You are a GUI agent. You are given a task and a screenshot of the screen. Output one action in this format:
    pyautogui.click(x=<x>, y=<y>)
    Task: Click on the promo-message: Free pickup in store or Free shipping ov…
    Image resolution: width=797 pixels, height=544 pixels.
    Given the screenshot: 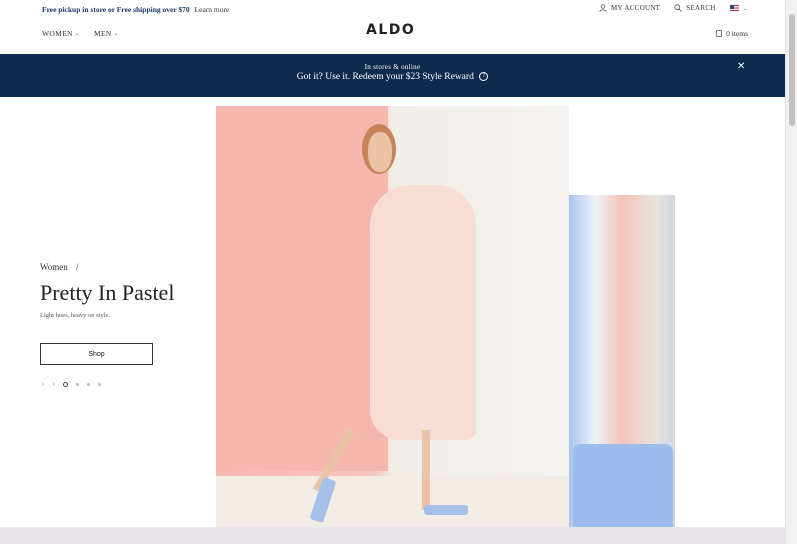 What is the action you would take?
    pyautogui.click(x=135, y=9)
    